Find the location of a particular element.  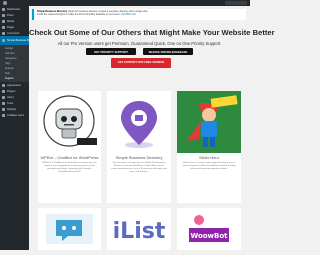

sidebar-item-label: Collapse menu is located at coordinates (16, 115).